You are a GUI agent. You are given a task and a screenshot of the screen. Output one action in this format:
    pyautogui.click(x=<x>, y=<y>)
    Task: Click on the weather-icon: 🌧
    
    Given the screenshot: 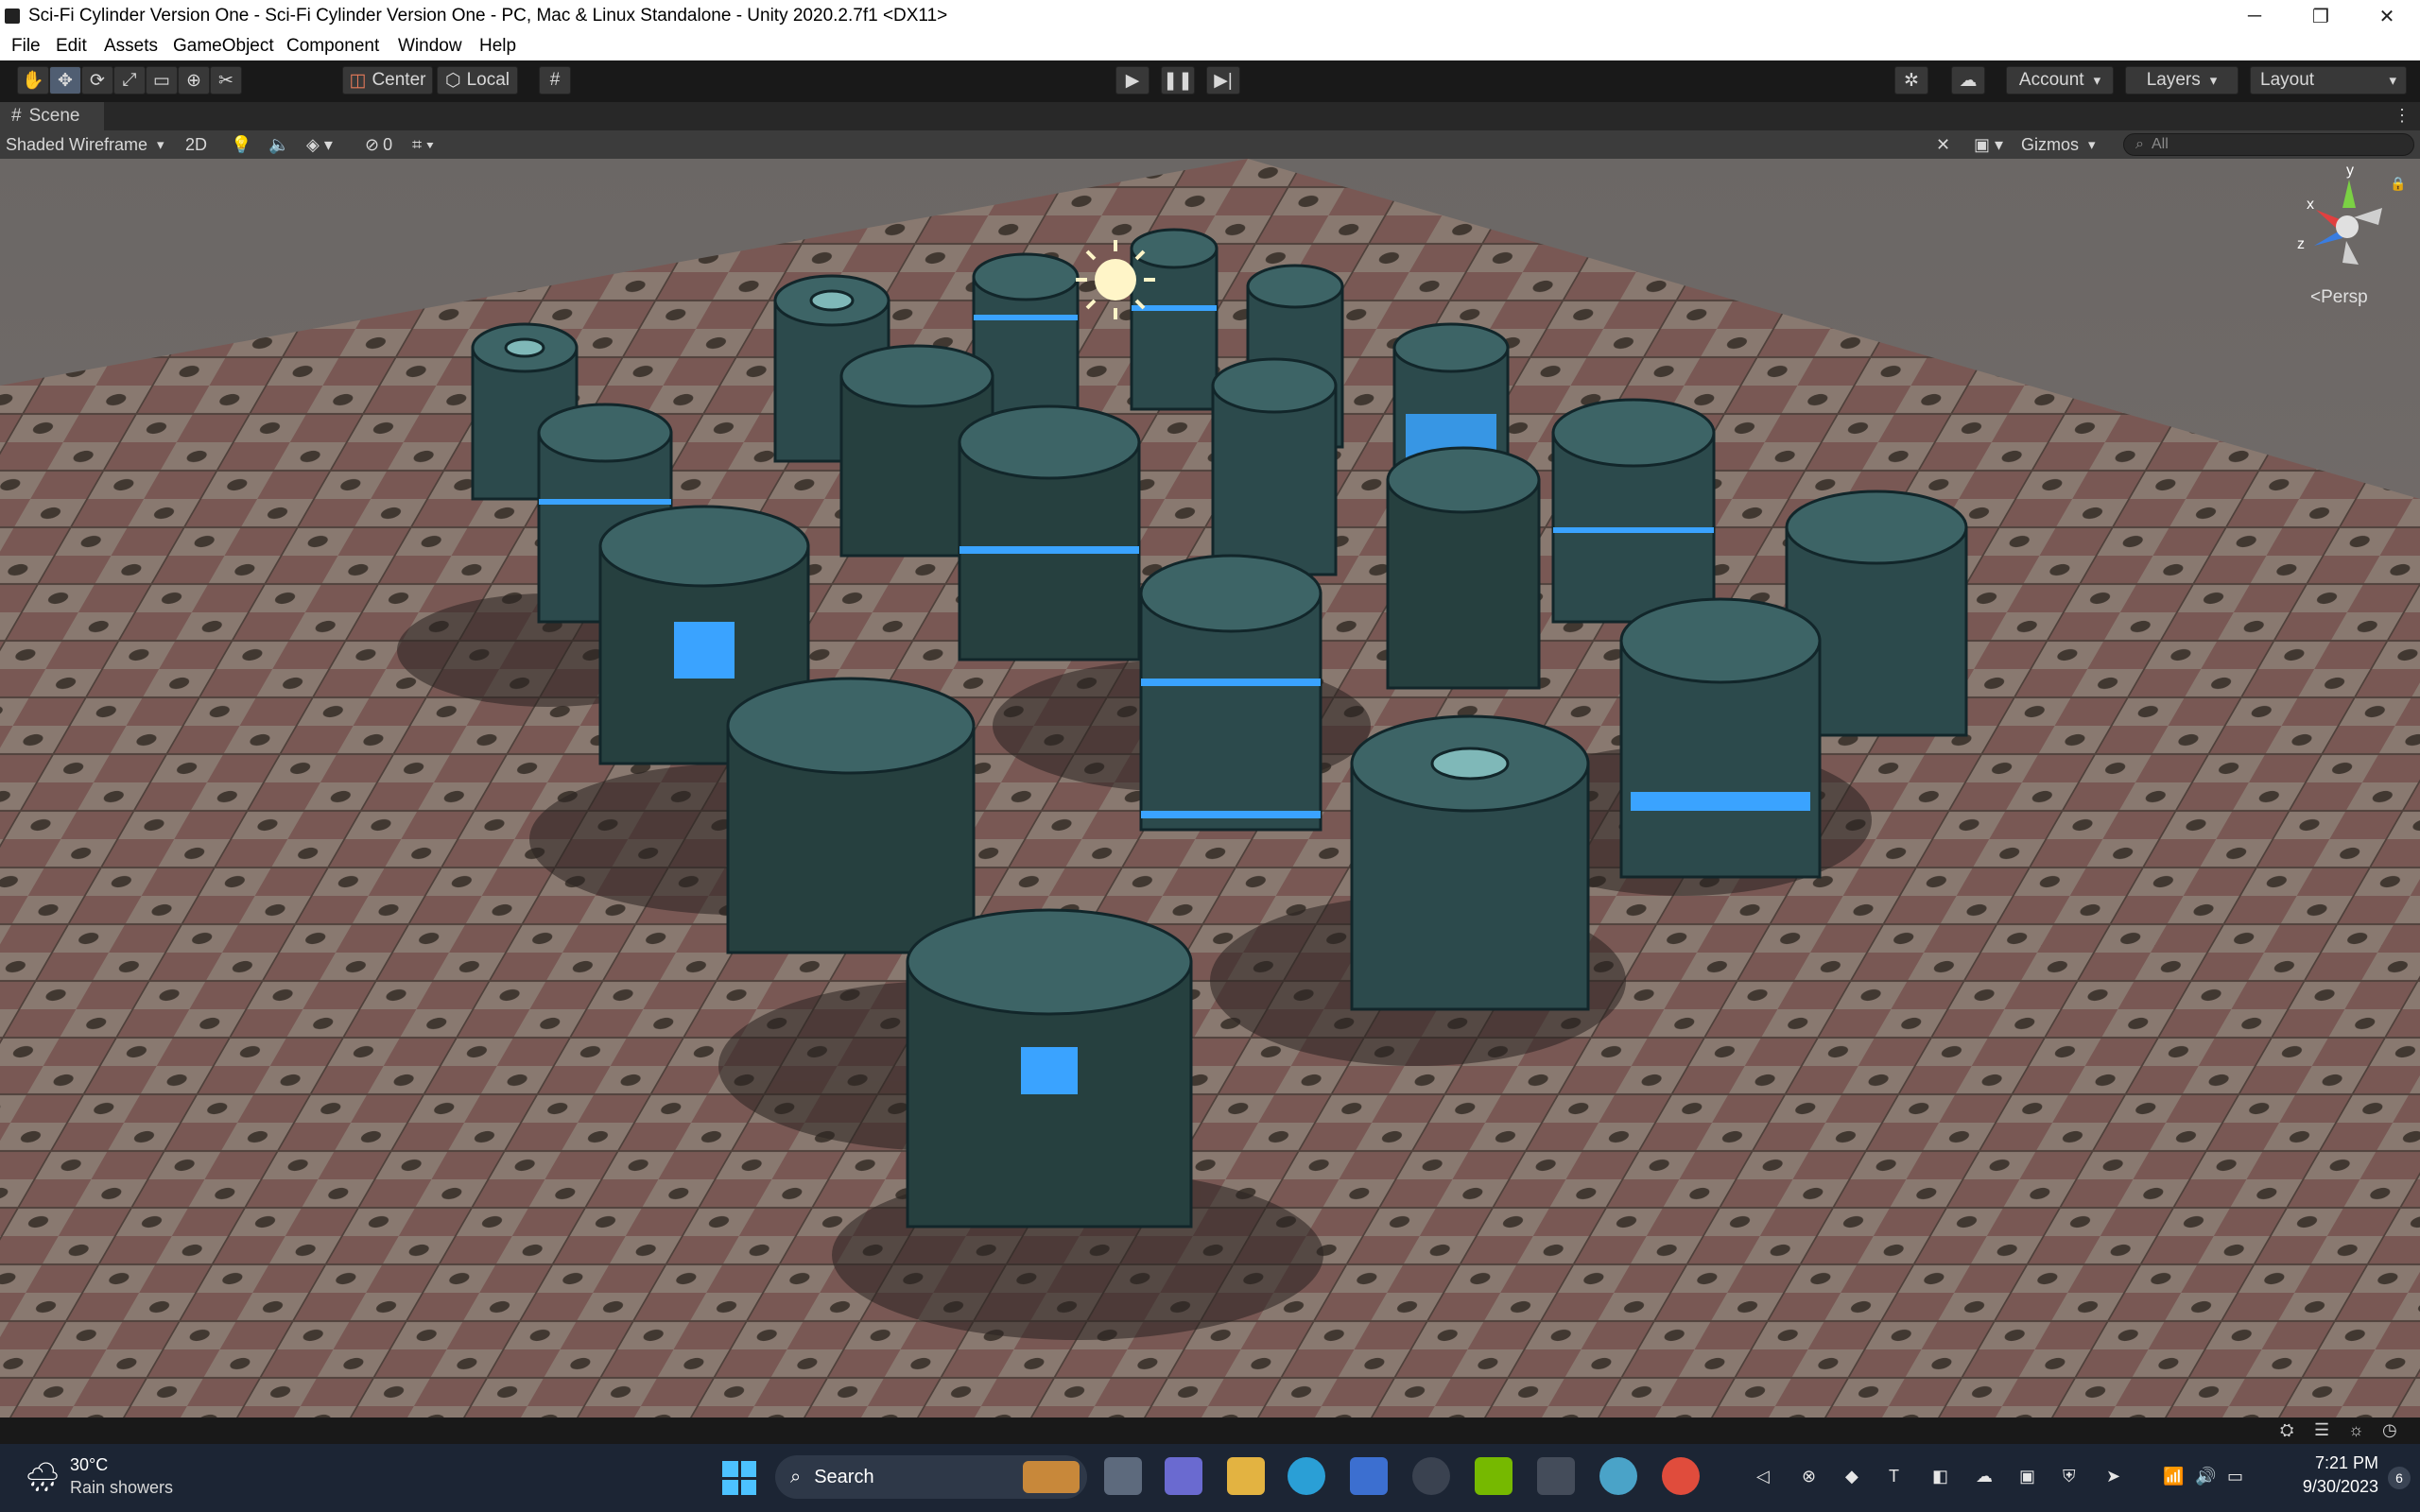 What is the action you would take?
    pyautogui.click(x=43, y=1477)
    